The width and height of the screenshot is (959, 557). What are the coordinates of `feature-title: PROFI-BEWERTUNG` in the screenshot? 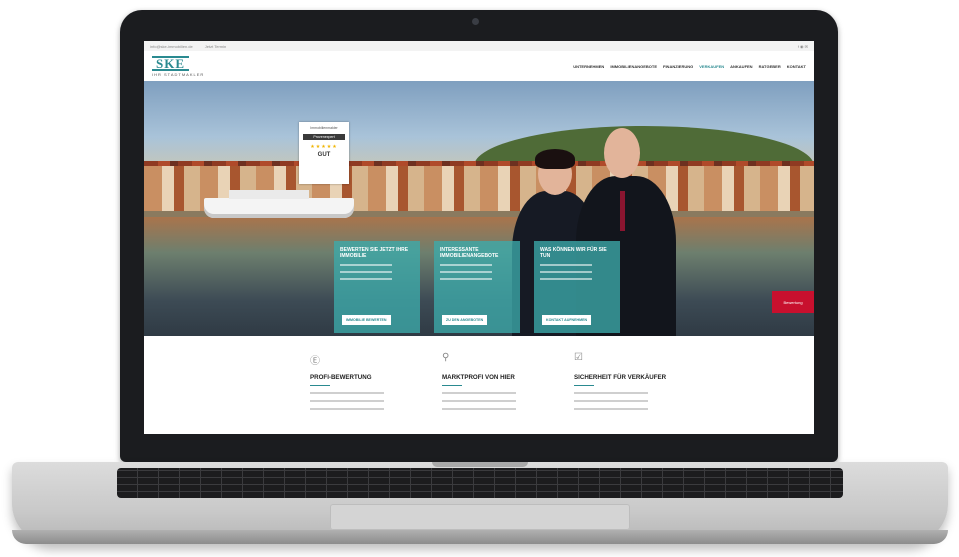 It's located at (341, 377).